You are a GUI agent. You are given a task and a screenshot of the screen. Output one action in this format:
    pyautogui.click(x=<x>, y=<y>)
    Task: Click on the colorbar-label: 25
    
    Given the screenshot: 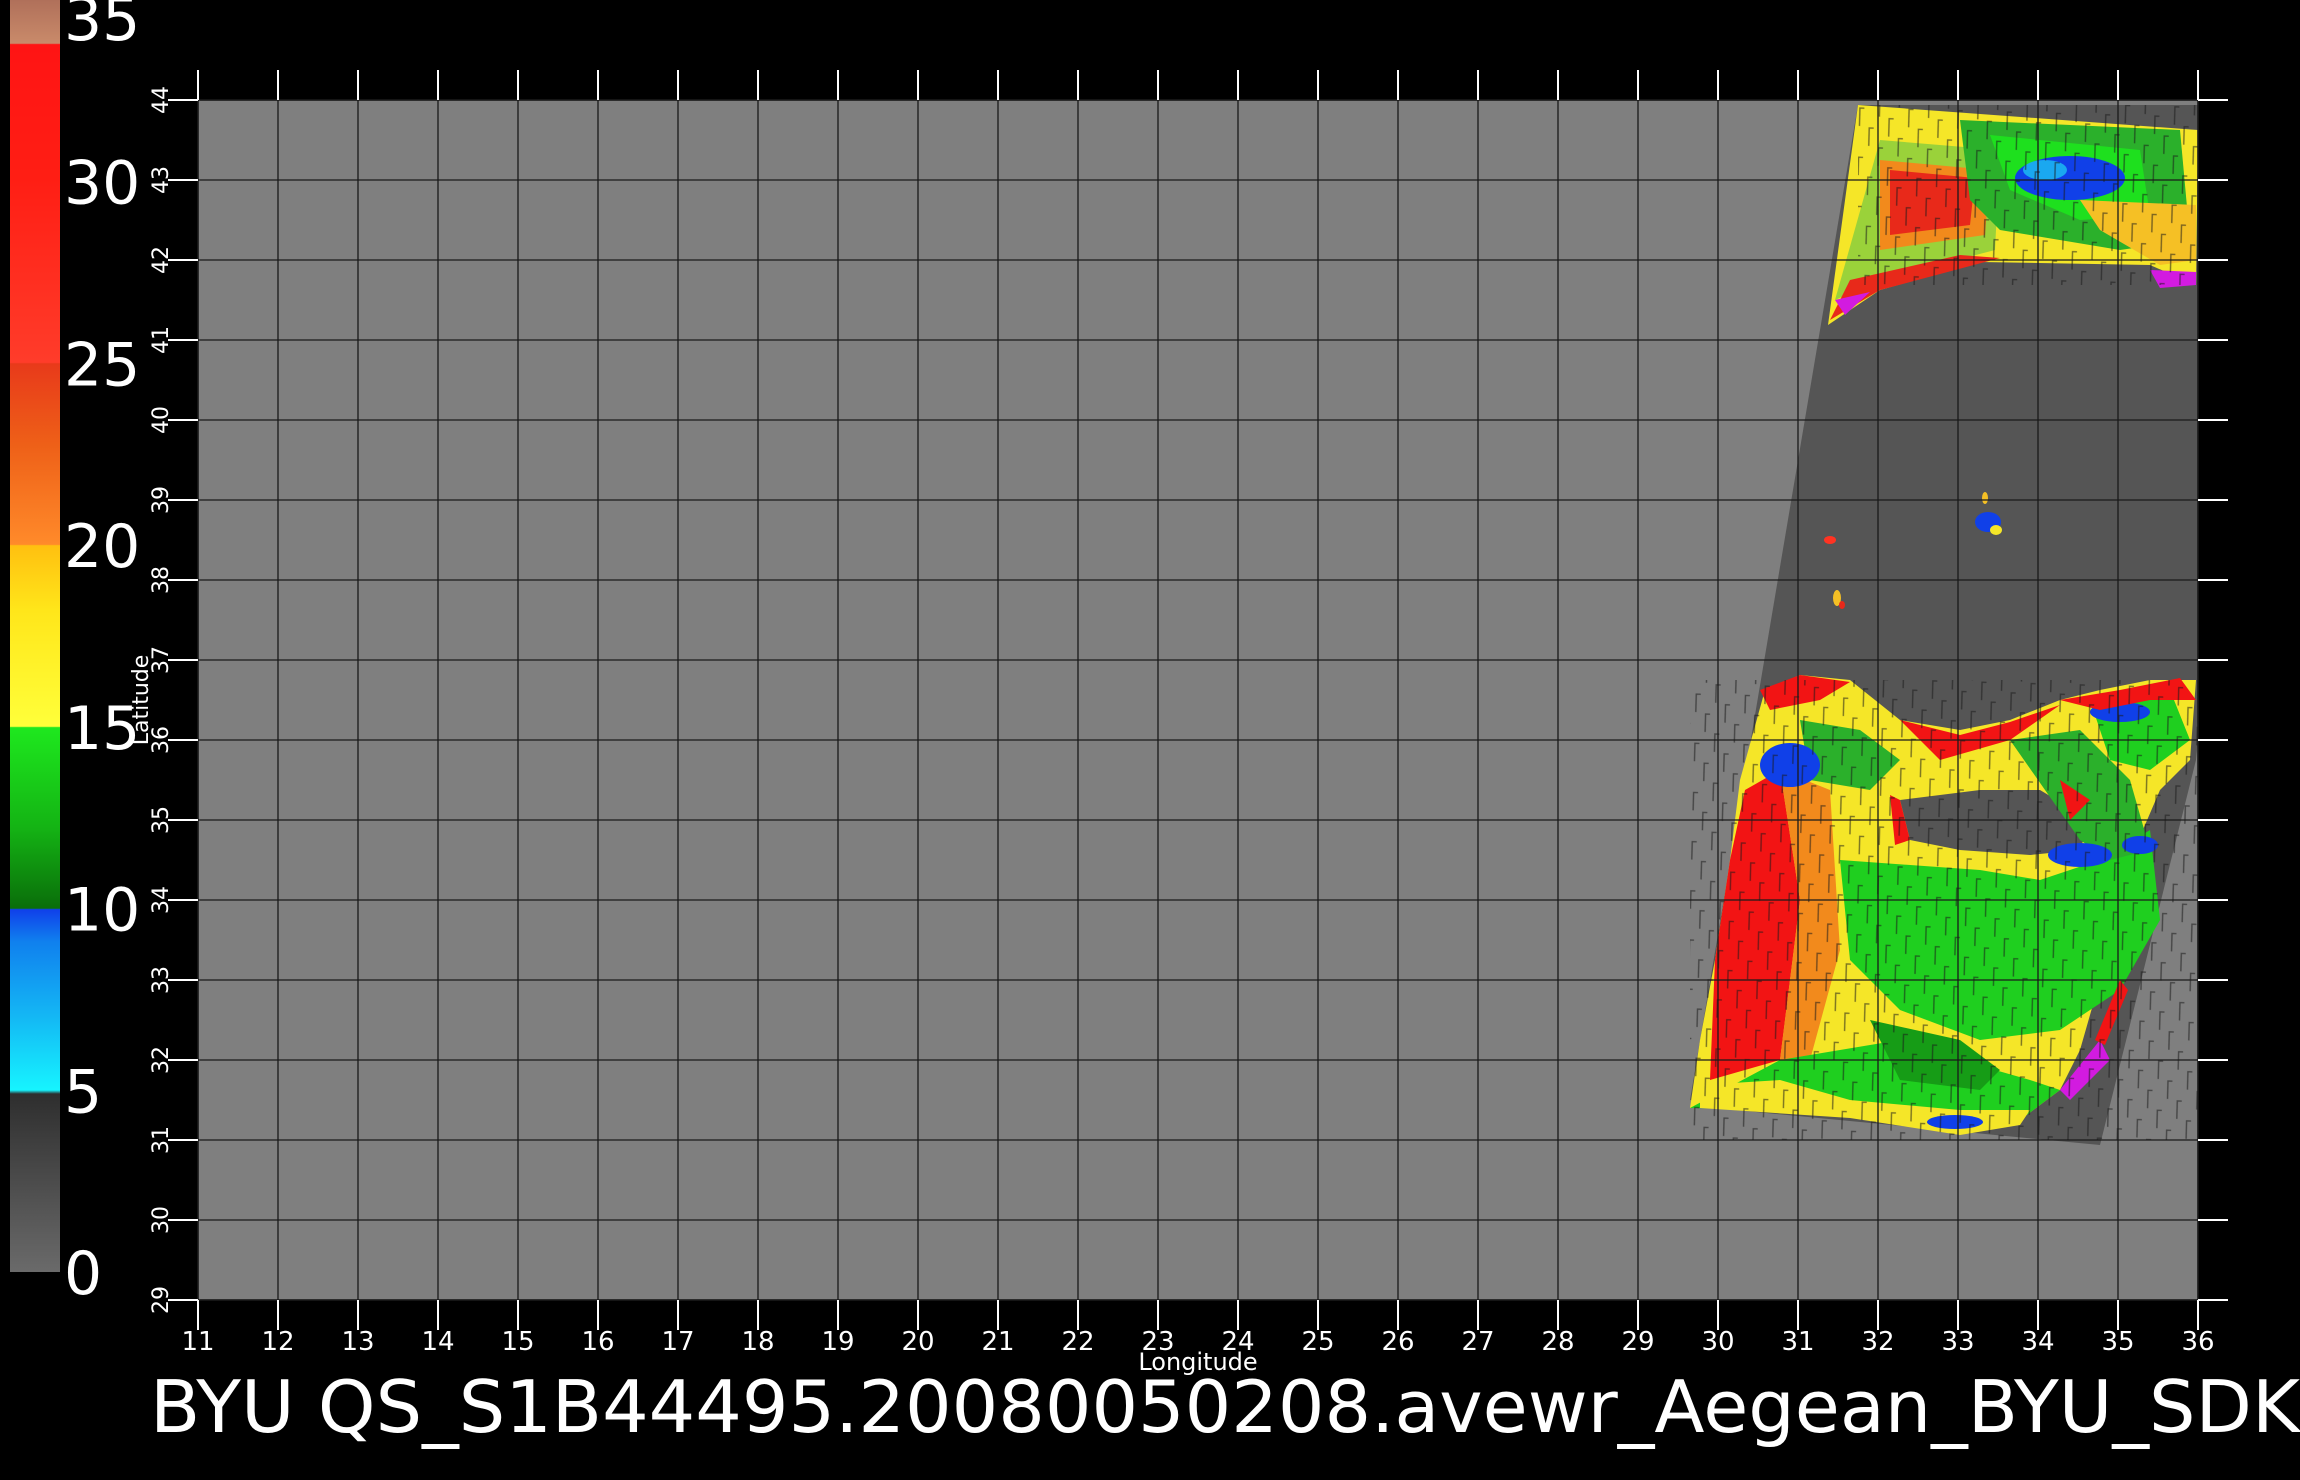 What is the action you would take?
    pyautogui.click(x=102, y=365)
    